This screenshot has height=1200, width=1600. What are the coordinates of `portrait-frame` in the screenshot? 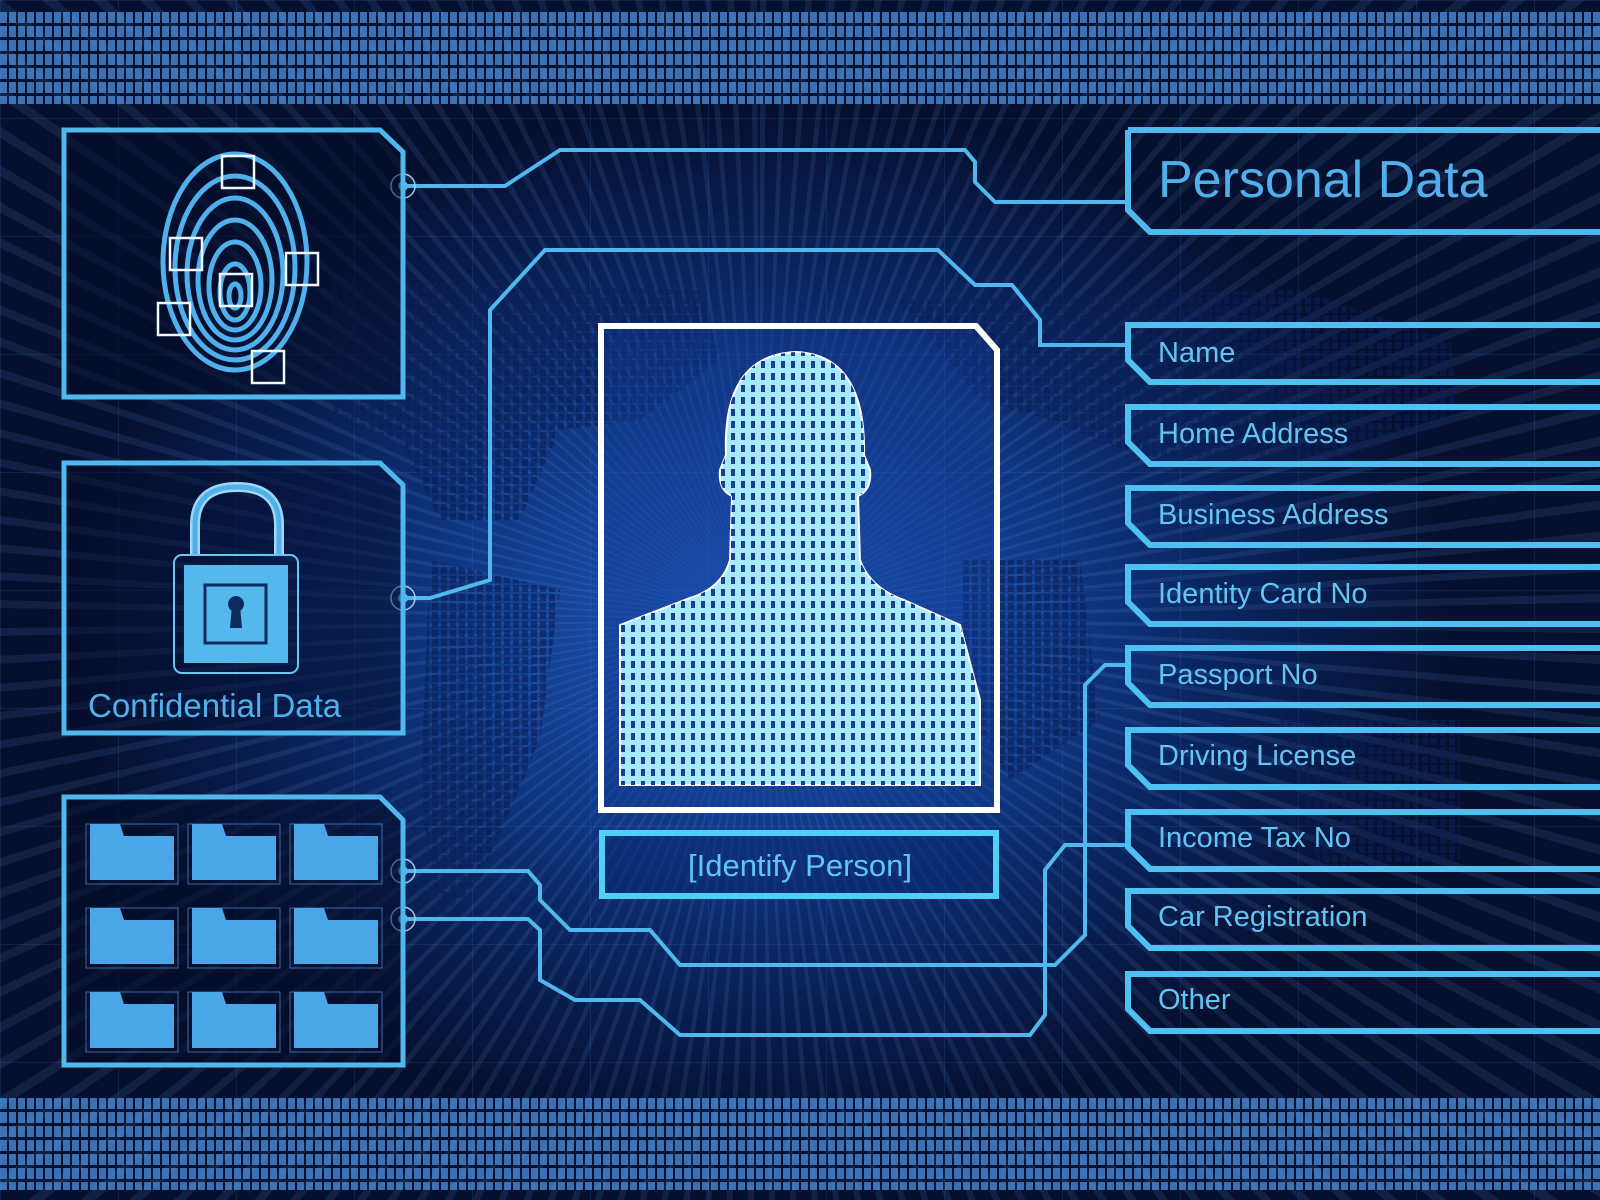 It's located at (799, 568).